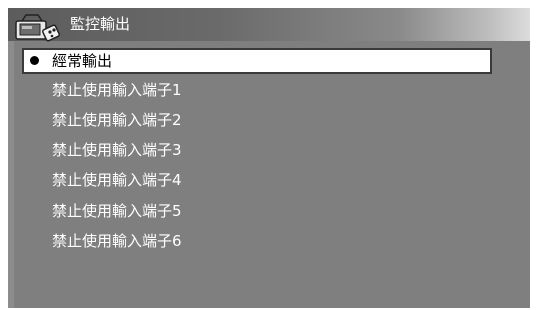  What do you see at coordinates (117, 180) in the screenshot?
I see `menu-item-label: 禁止使用輸入端子4` at bounding box center [117, 180].